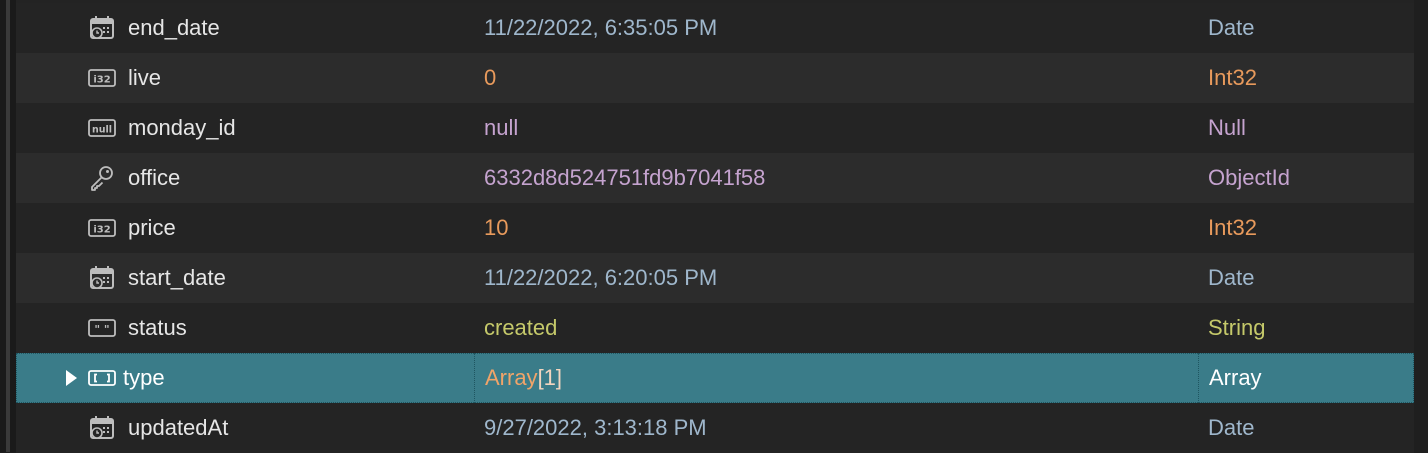 This screenshot has width=1428, height=453. Describe the element at coordinates (245, 328) in the screenshot. I see `field-key-cell: " " status` at that location.